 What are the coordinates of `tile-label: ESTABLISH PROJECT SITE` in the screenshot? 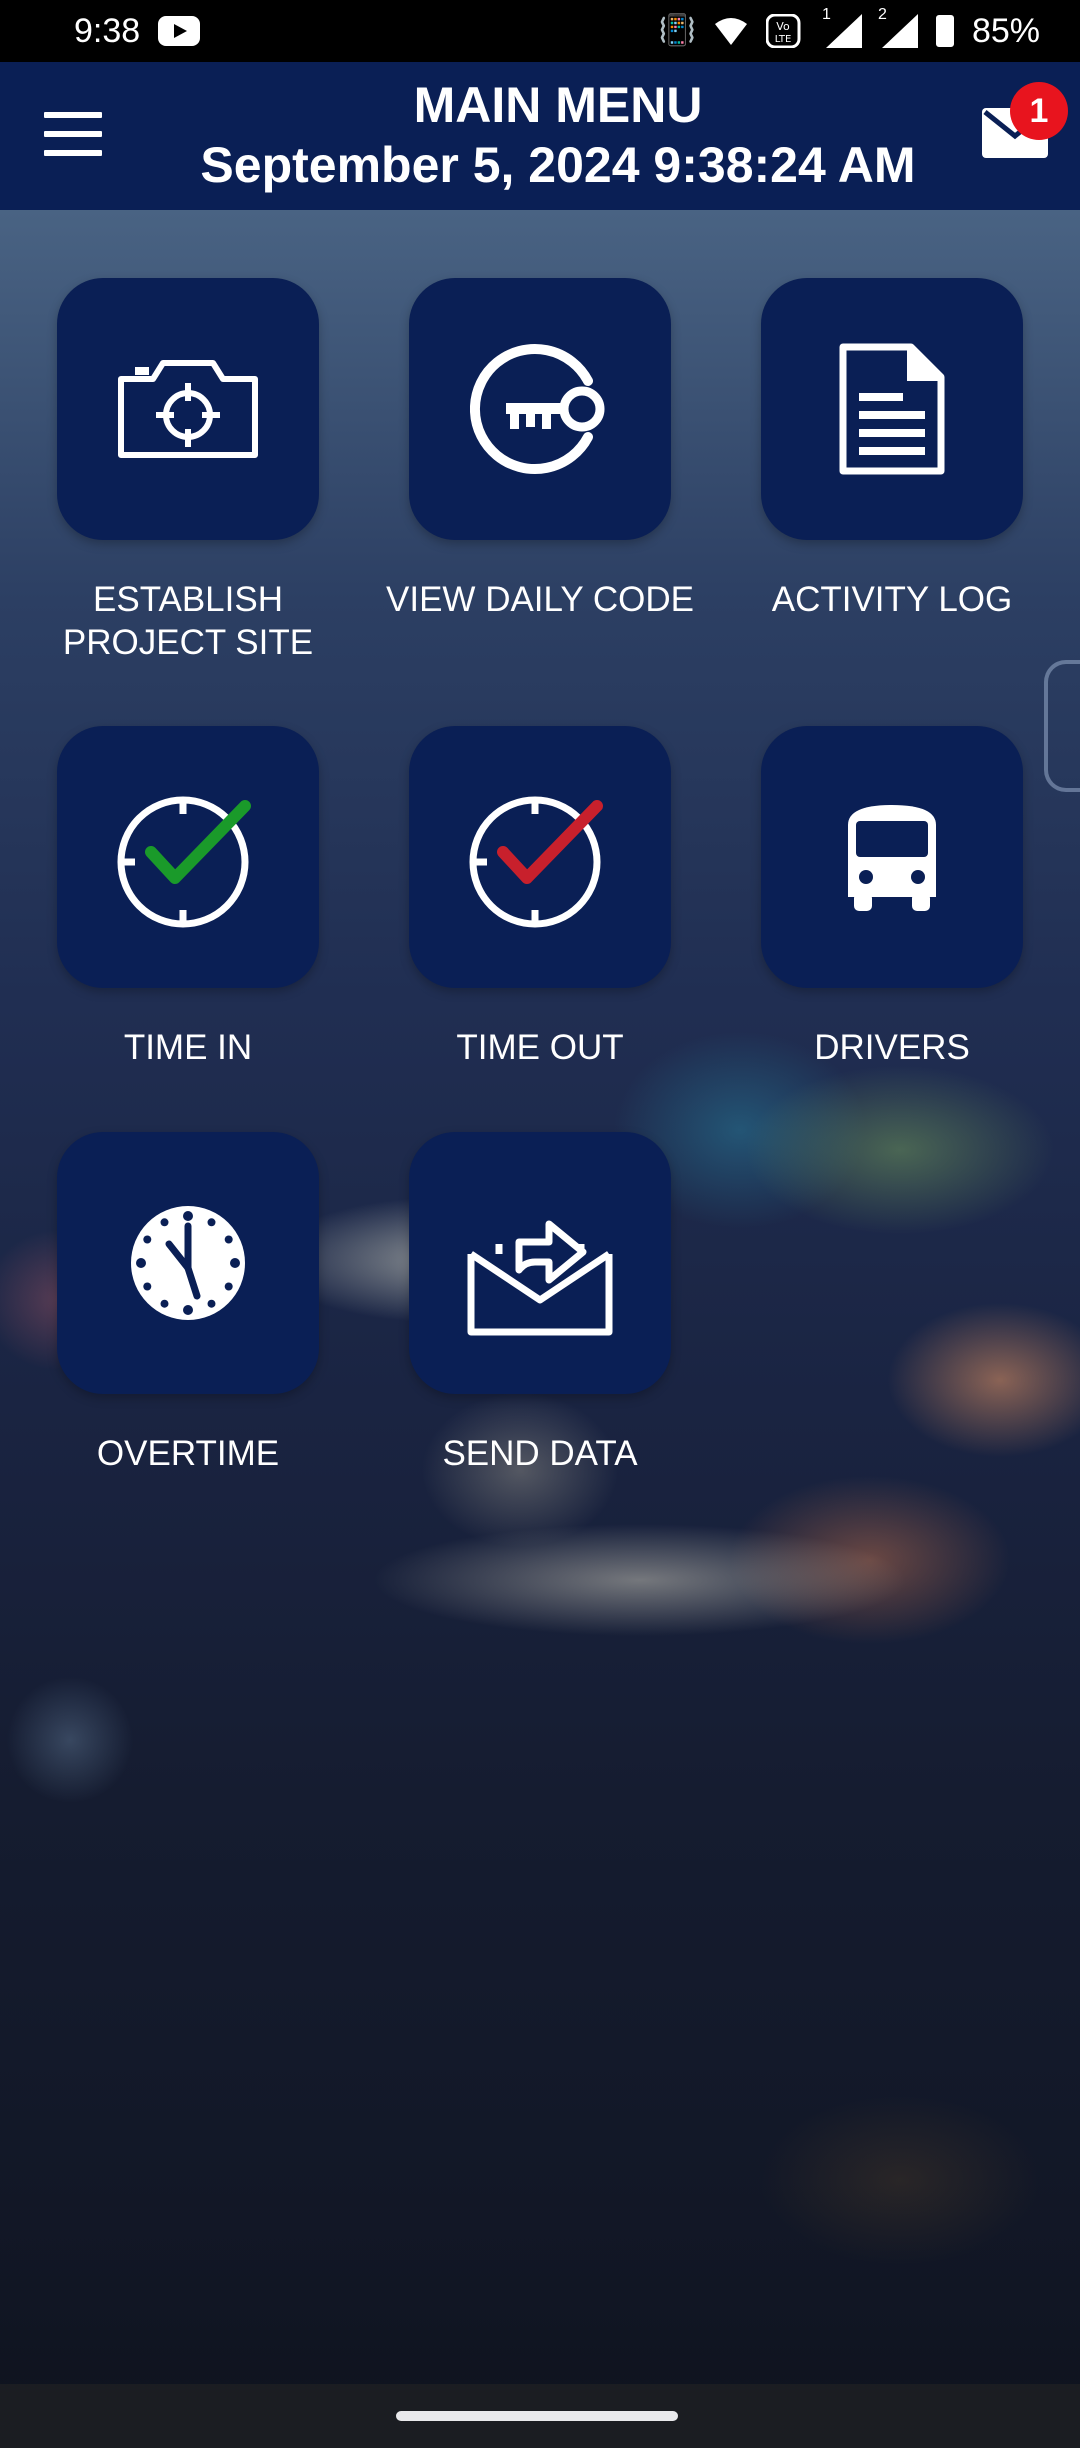 It's located at (188, 621).